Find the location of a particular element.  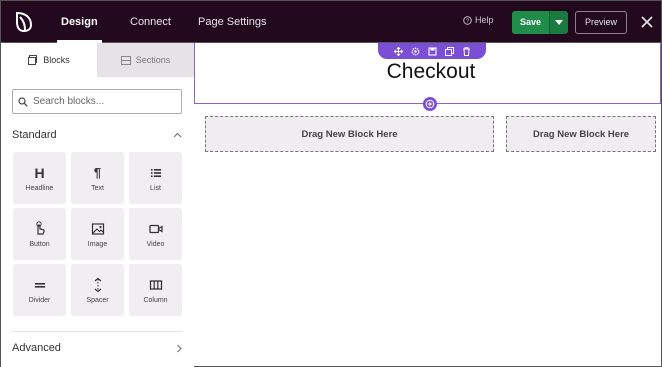

video-icon is located at coordinates (155, 228).